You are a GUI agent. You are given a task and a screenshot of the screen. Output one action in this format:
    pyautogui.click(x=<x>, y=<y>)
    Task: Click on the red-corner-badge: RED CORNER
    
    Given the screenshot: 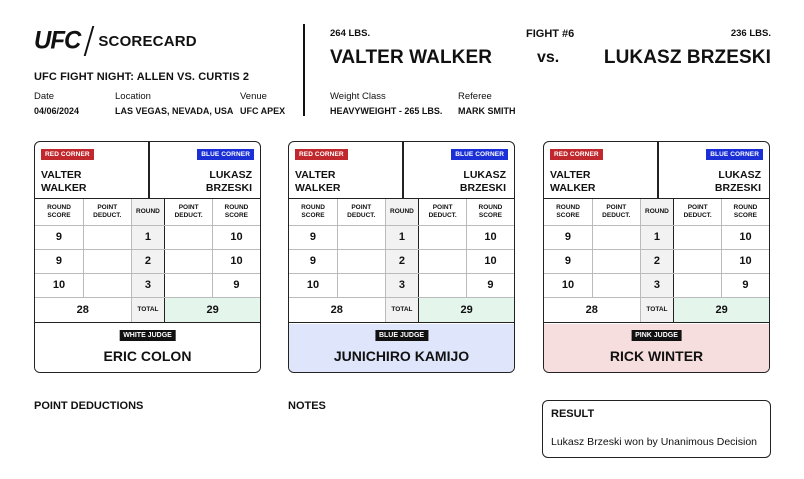 What is the action you would take?
    pyautogui.click(x=576, y=154)
    